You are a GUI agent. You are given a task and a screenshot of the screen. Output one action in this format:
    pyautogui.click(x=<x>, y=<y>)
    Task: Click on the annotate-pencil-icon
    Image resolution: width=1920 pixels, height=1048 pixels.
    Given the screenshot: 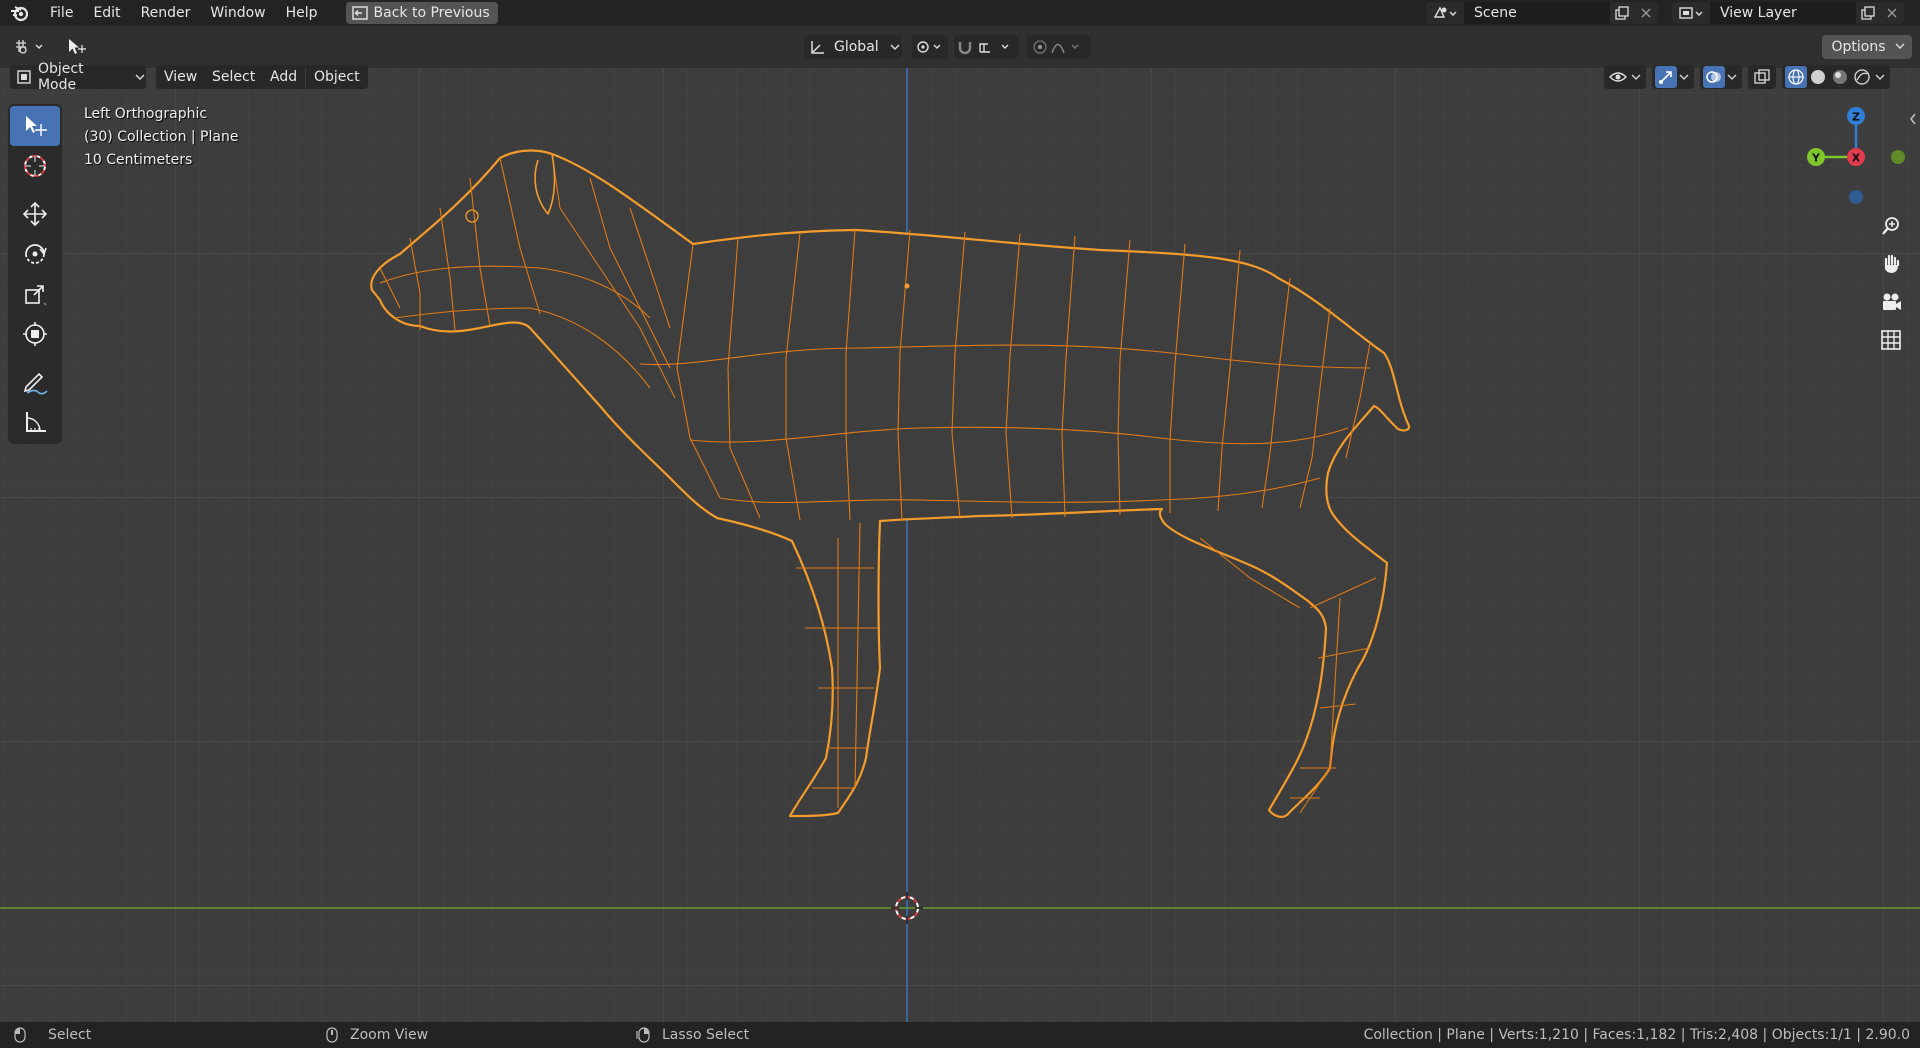 What is the action you would take?
    pyautogui.click(x=35, y=383)
    